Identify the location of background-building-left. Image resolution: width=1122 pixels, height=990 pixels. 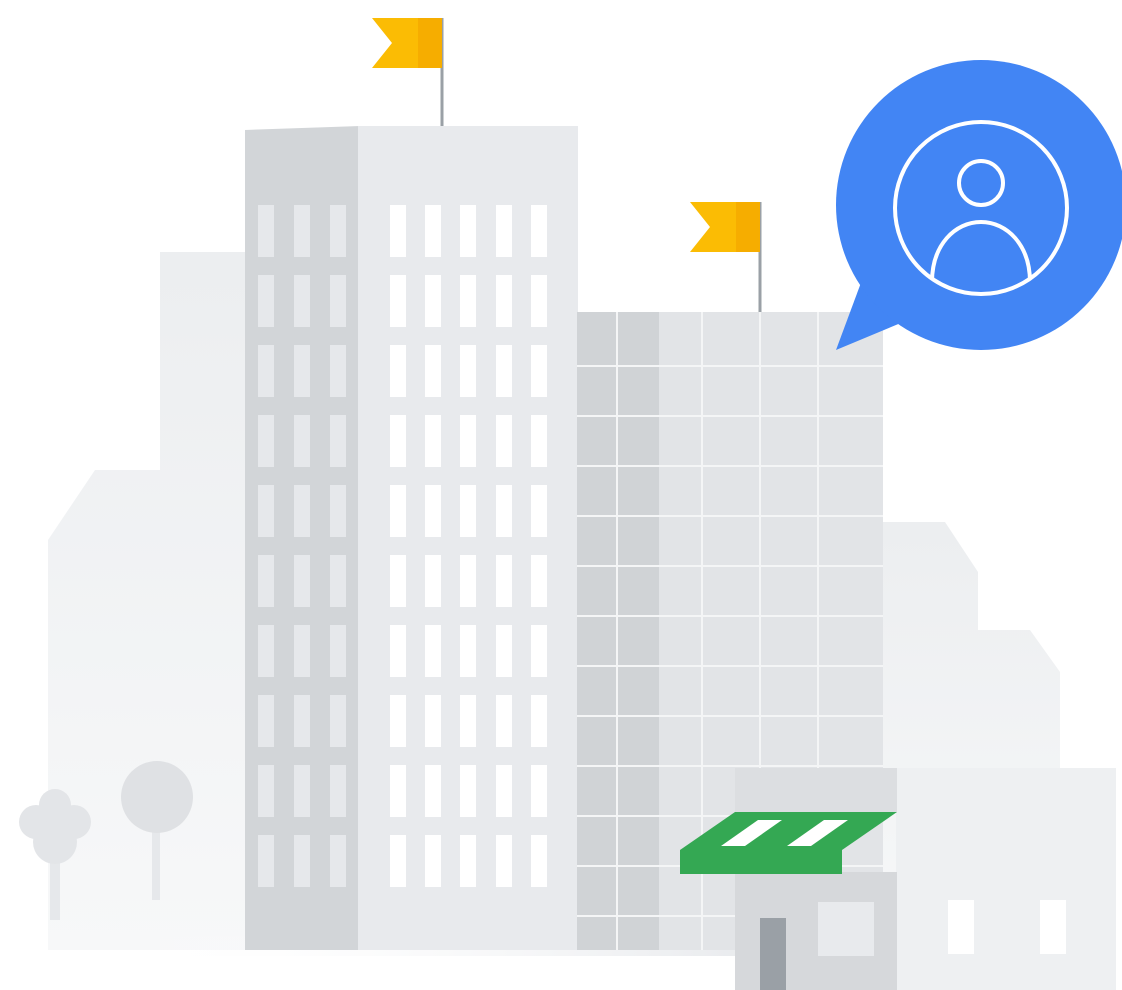
(149, 601).